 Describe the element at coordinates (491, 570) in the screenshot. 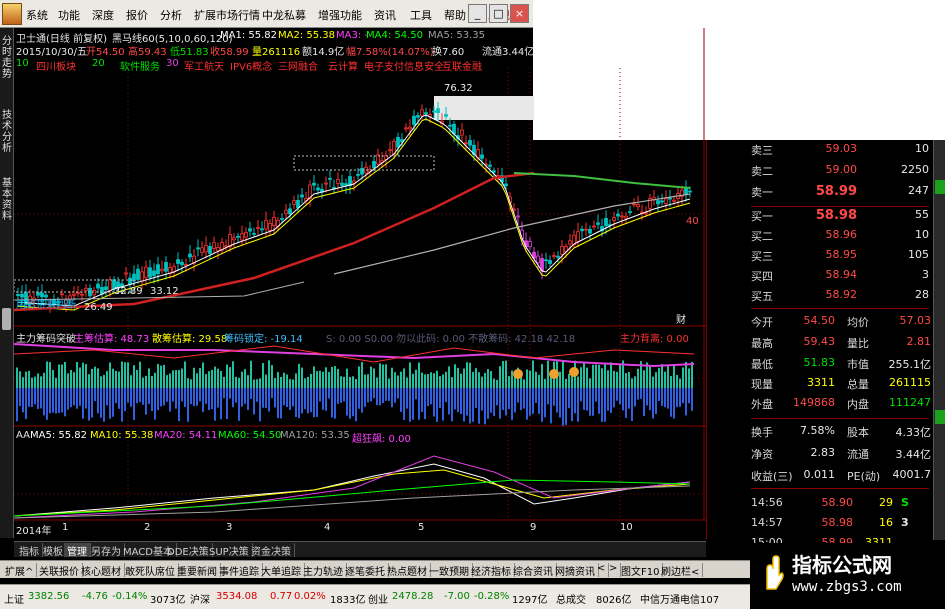

I see `extension-tab: 经济指标` at that location.